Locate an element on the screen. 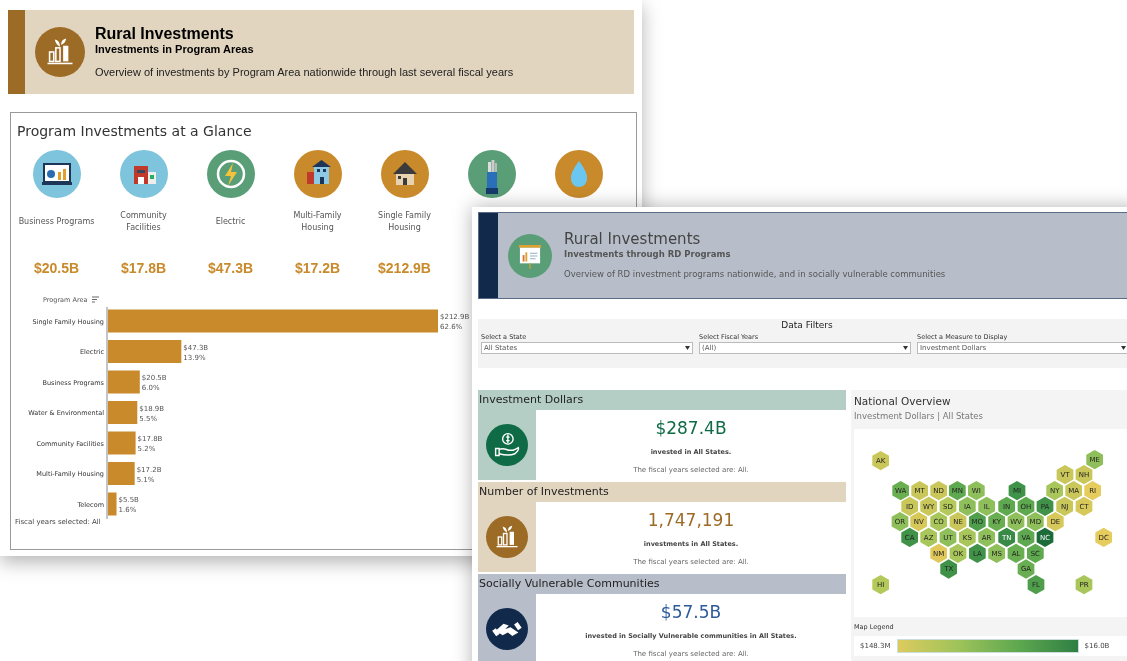  handshake-icon is located at coordinates (507, 629).